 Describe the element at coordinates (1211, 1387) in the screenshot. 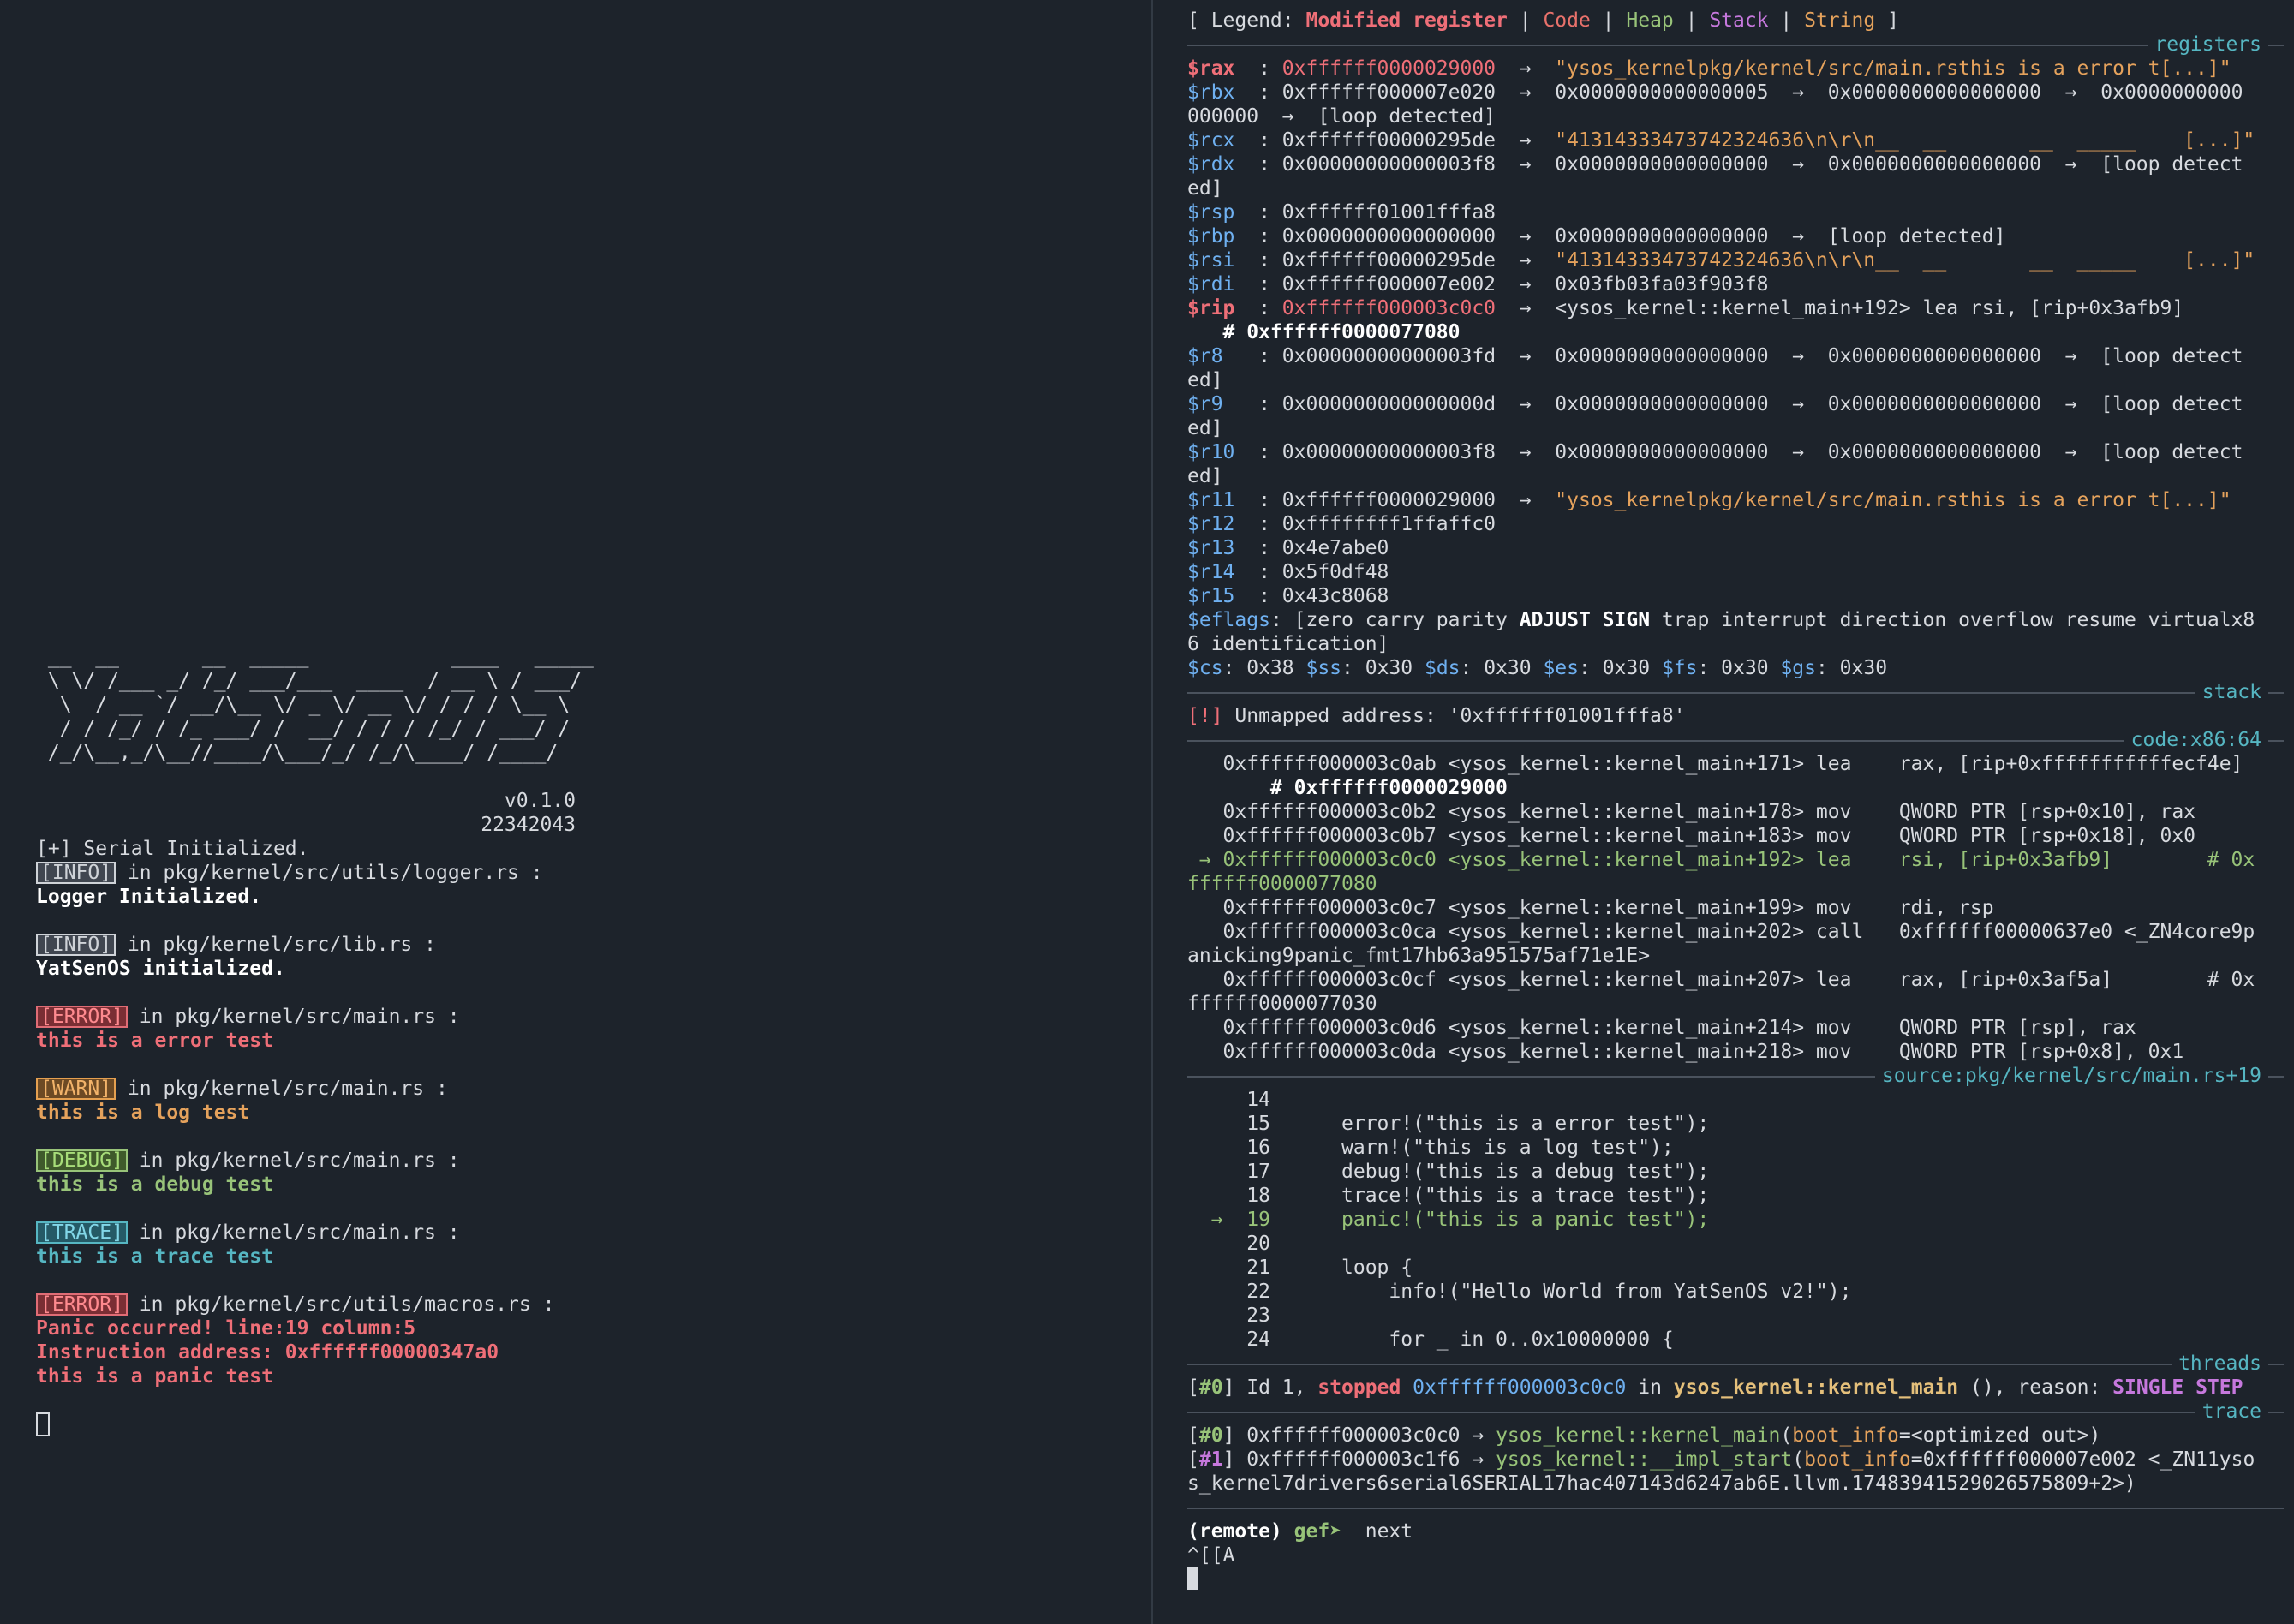

I see `thread-id: [#0]` at that location.